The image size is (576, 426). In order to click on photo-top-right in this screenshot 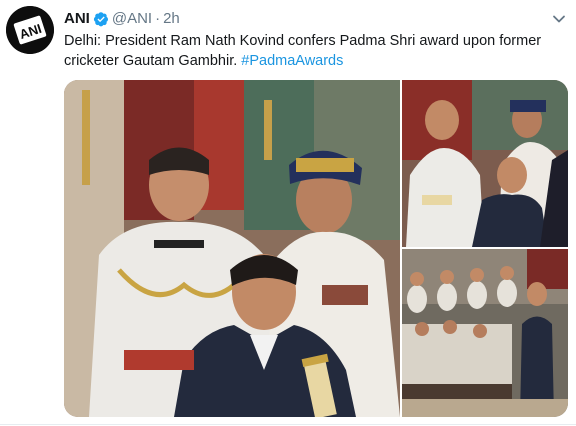, I will do `click(485, 163)`.